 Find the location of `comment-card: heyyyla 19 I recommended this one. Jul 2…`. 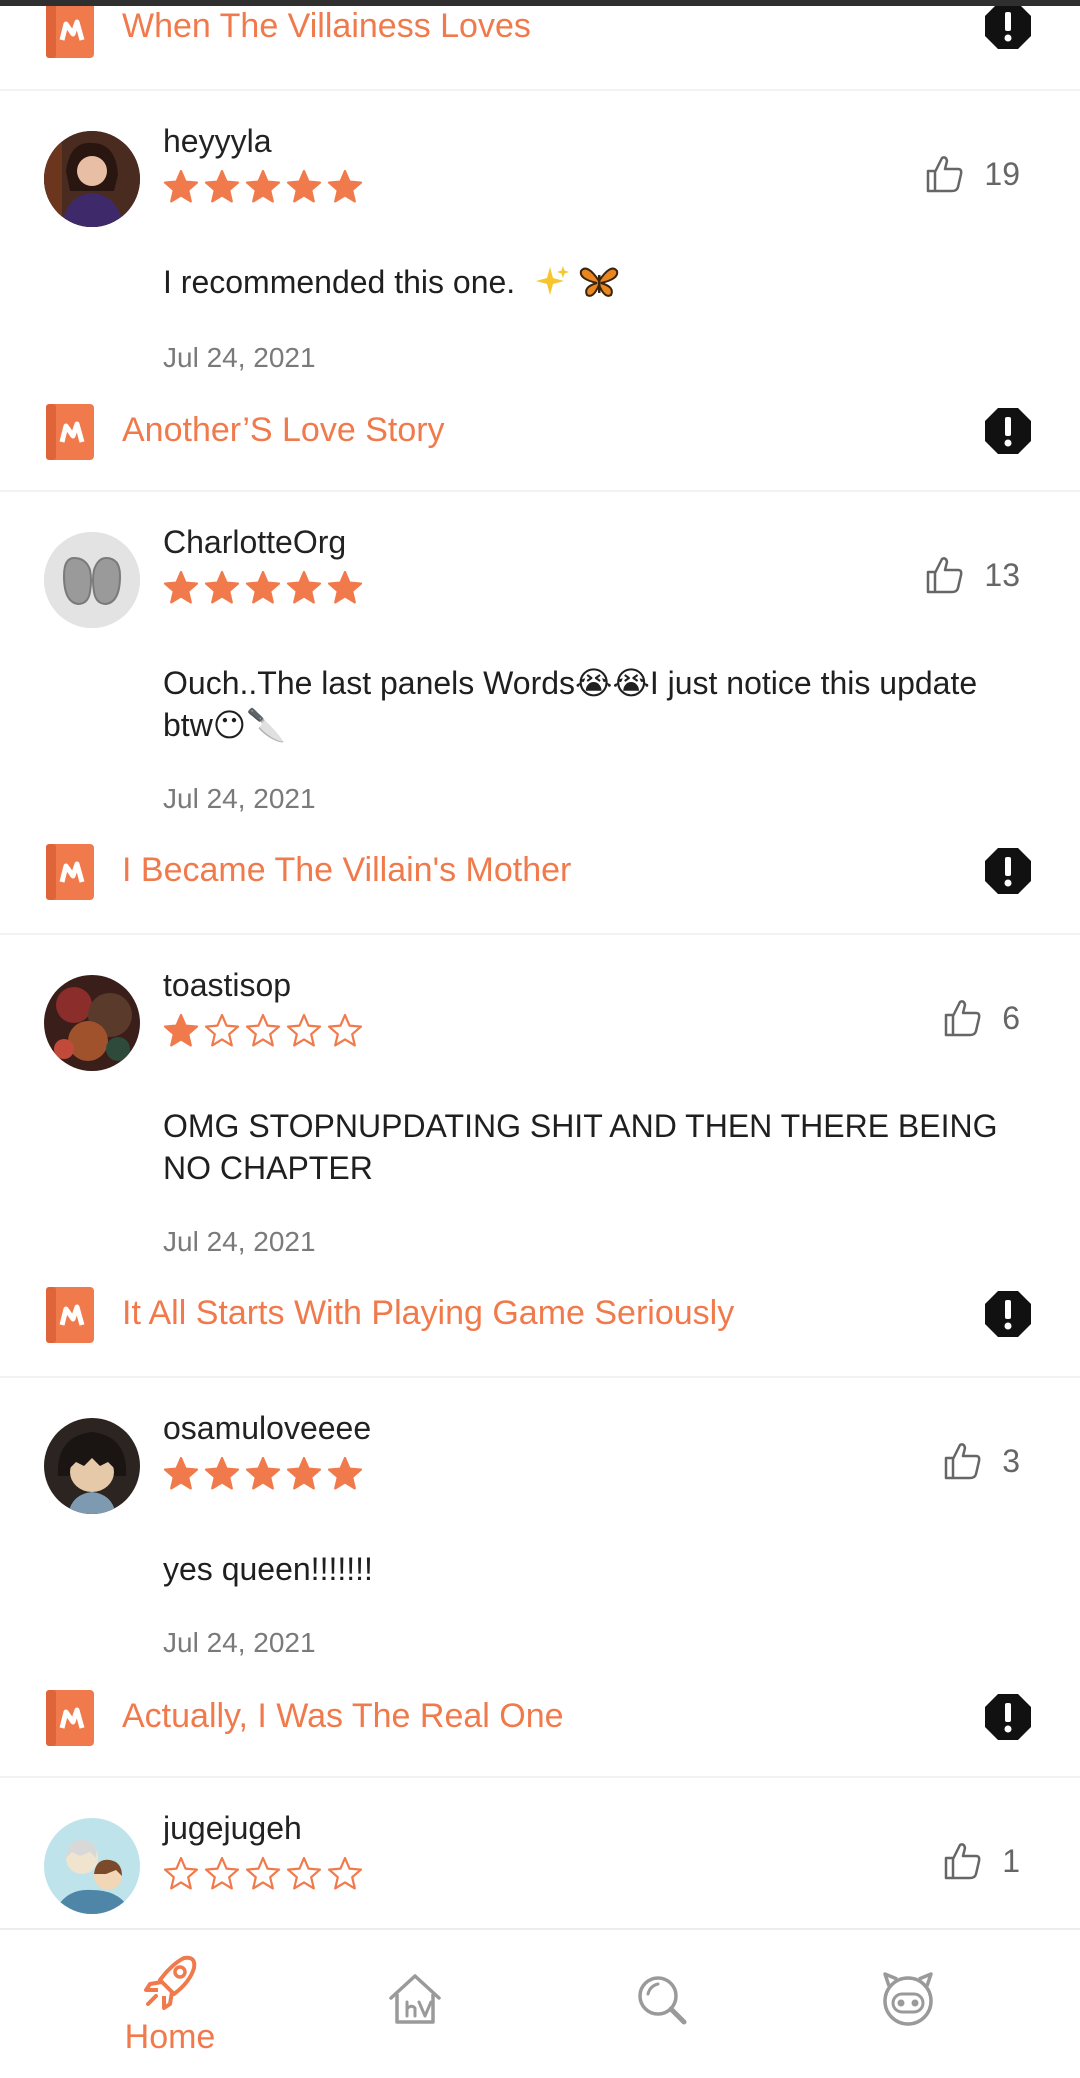

comment-card: heyyyla 19 I recommended this one. Jul 2… is located at coordinates (540, 246).